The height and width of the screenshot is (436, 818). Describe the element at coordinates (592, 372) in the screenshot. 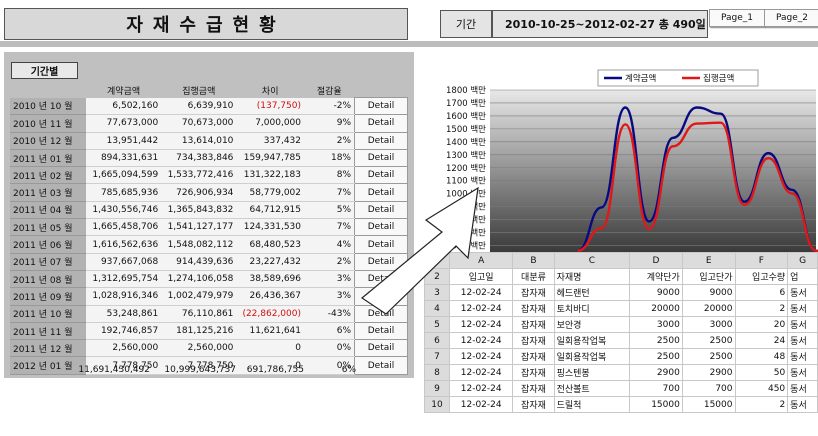

I see `sheet-cell: 핑스텐봉` at that location.